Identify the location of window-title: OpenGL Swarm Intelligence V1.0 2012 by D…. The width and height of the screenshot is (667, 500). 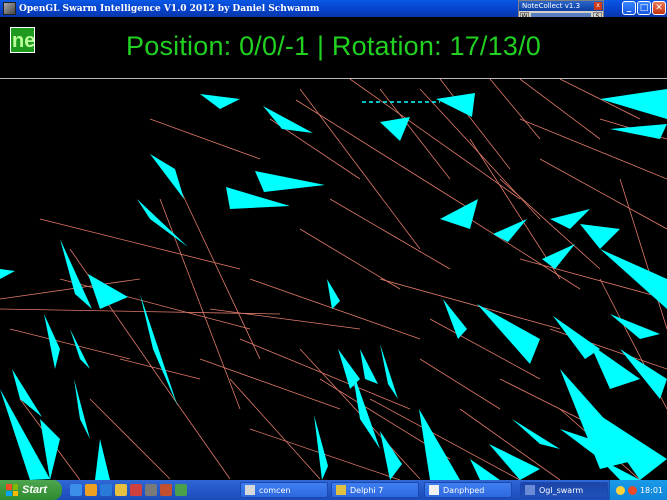
(169, 8).